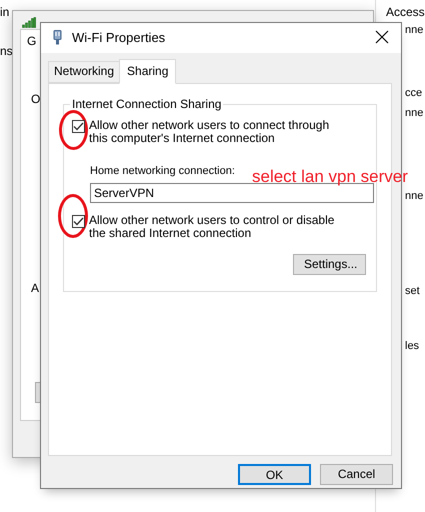 The height and width of the screenshot is (512, 425). Describe the element at coordinates (405, 12) in the screenshot. I see `text-fragment: Access` at that location.